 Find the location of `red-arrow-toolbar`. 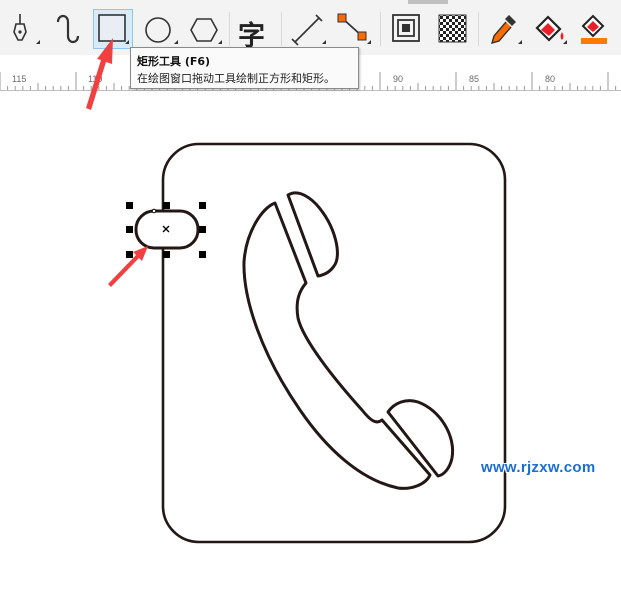

red-arrow-toolbar is located at coordinates (99, 74).